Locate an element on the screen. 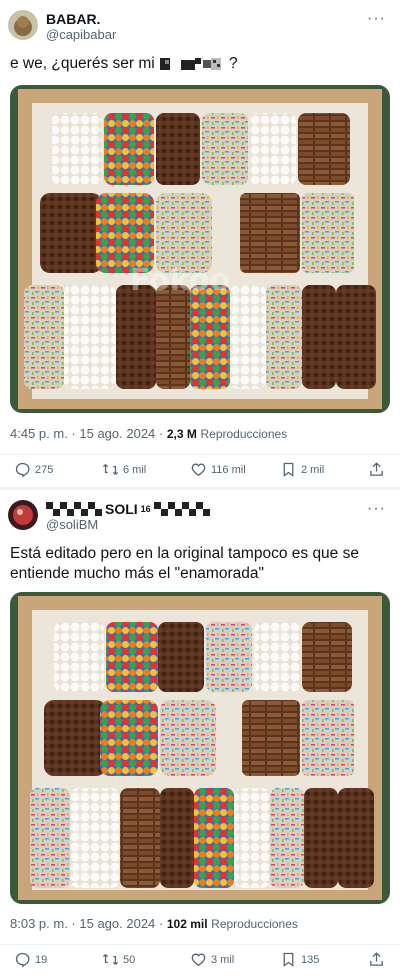  reply-button: 19 is located at coordinates (30, 959).